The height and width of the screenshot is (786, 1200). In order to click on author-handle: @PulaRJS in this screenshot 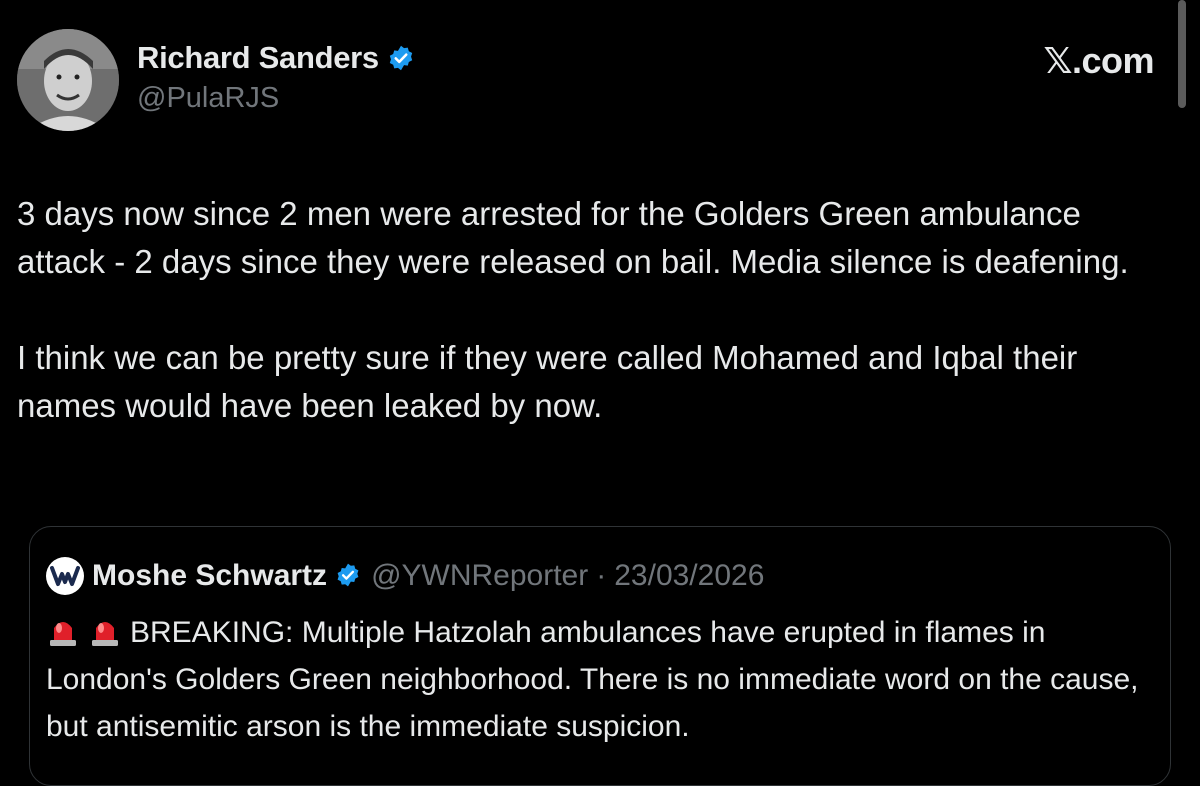, I will do `click(208, 98)`.